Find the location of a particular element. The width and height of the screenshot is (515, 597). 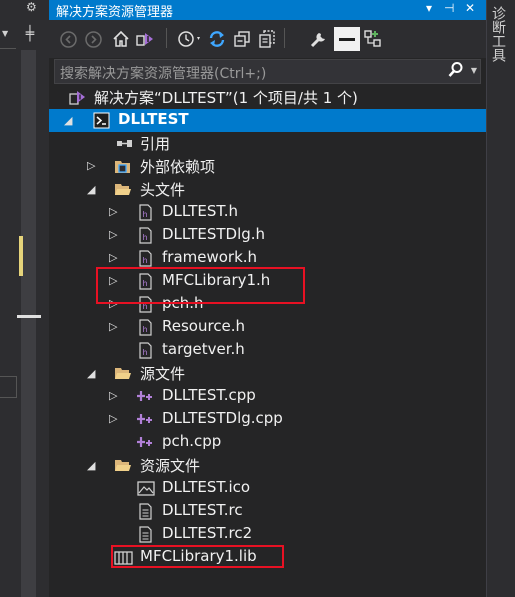

tree-item-label: 头文件 is located at coordinates (163, 190).